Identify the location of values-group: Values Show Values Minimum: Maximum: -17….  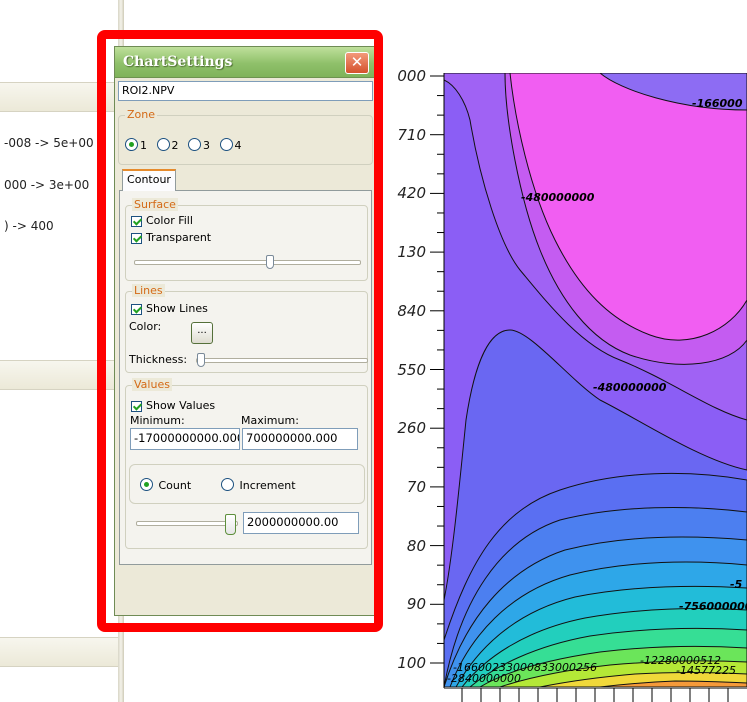
(246, 463).